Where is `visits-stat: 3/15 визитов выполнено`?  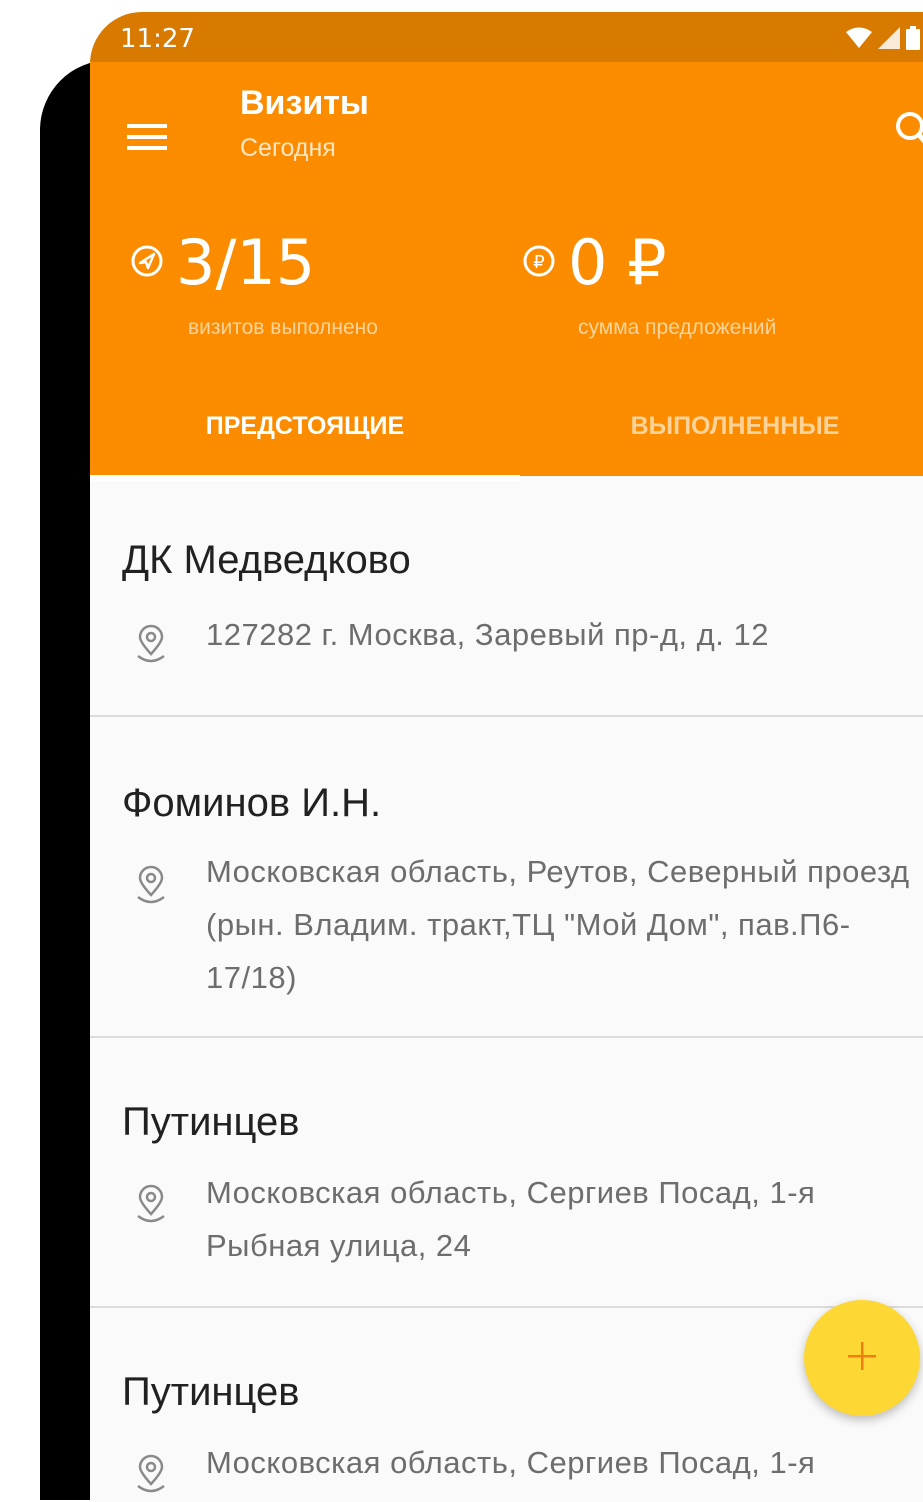
visits-stat: 3/15 визитов выполнено is located at coordinates (254, 286).